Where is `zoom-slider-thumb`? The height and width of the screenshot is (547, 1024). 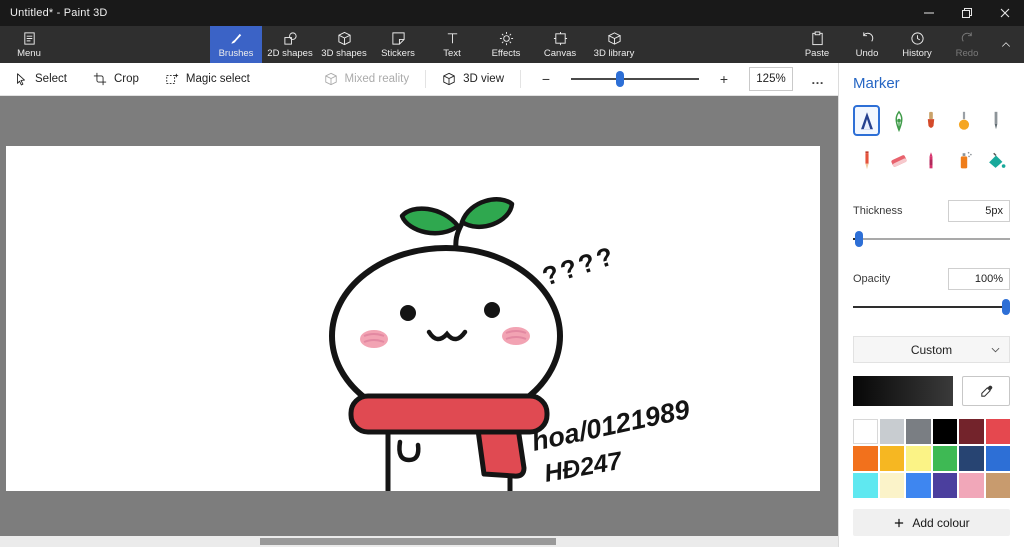
zoom-slider-thumb is located at coordinates (619, 79).